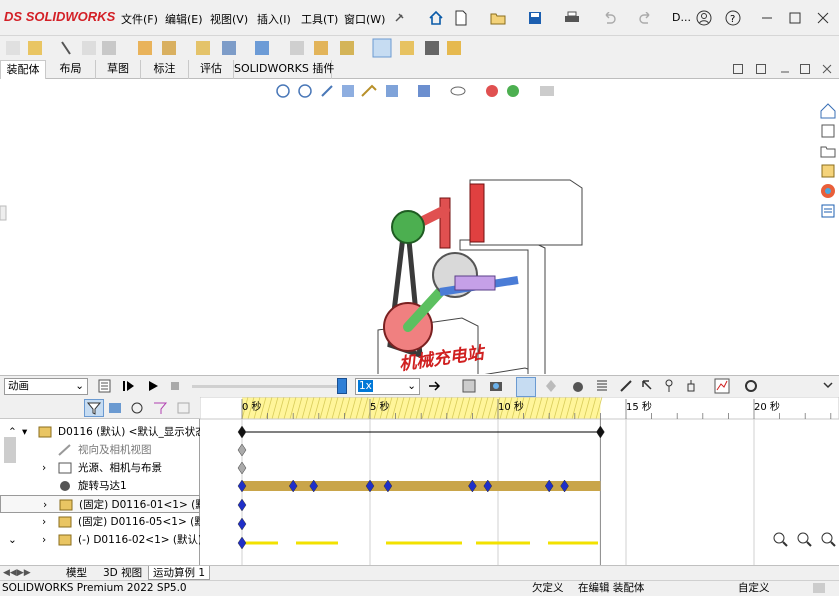  What do you see at coordinates (364, 19) in the screenshot?
I see `menu-window: 窗口(W)` at bounding box center [364, 19].